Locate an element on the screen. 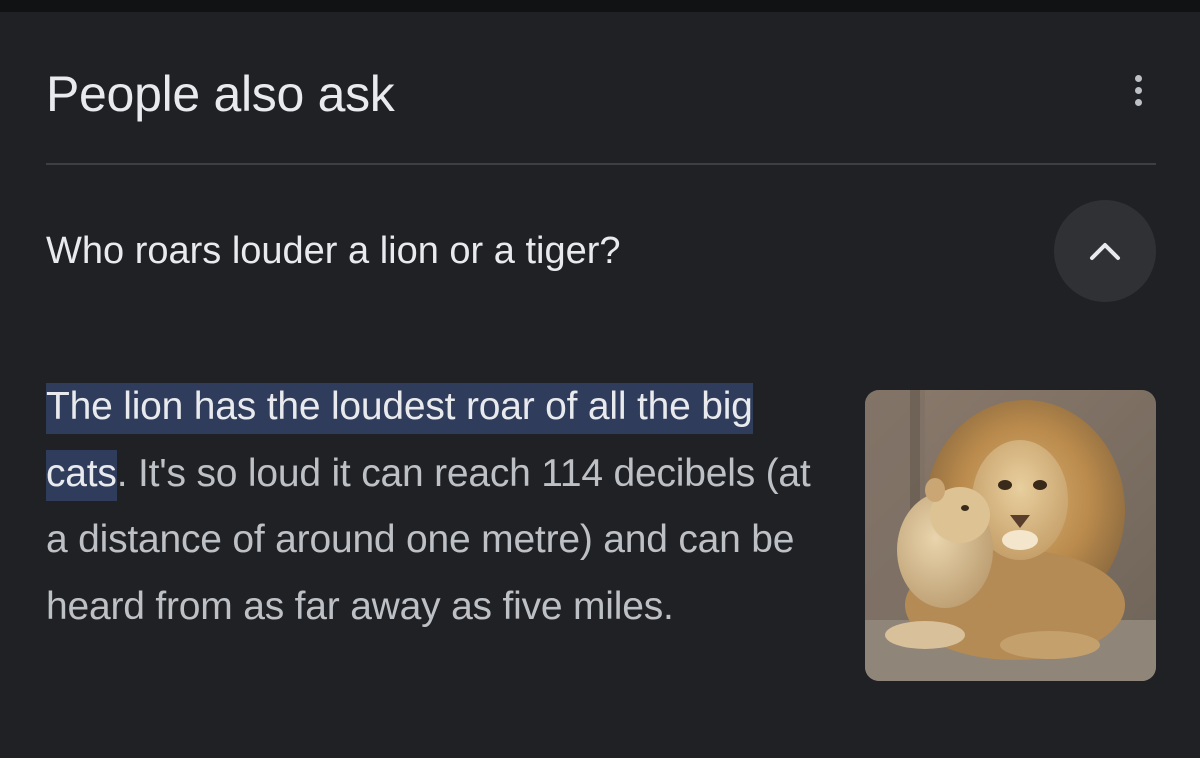  top-strip is located at coordinates (600, 6).